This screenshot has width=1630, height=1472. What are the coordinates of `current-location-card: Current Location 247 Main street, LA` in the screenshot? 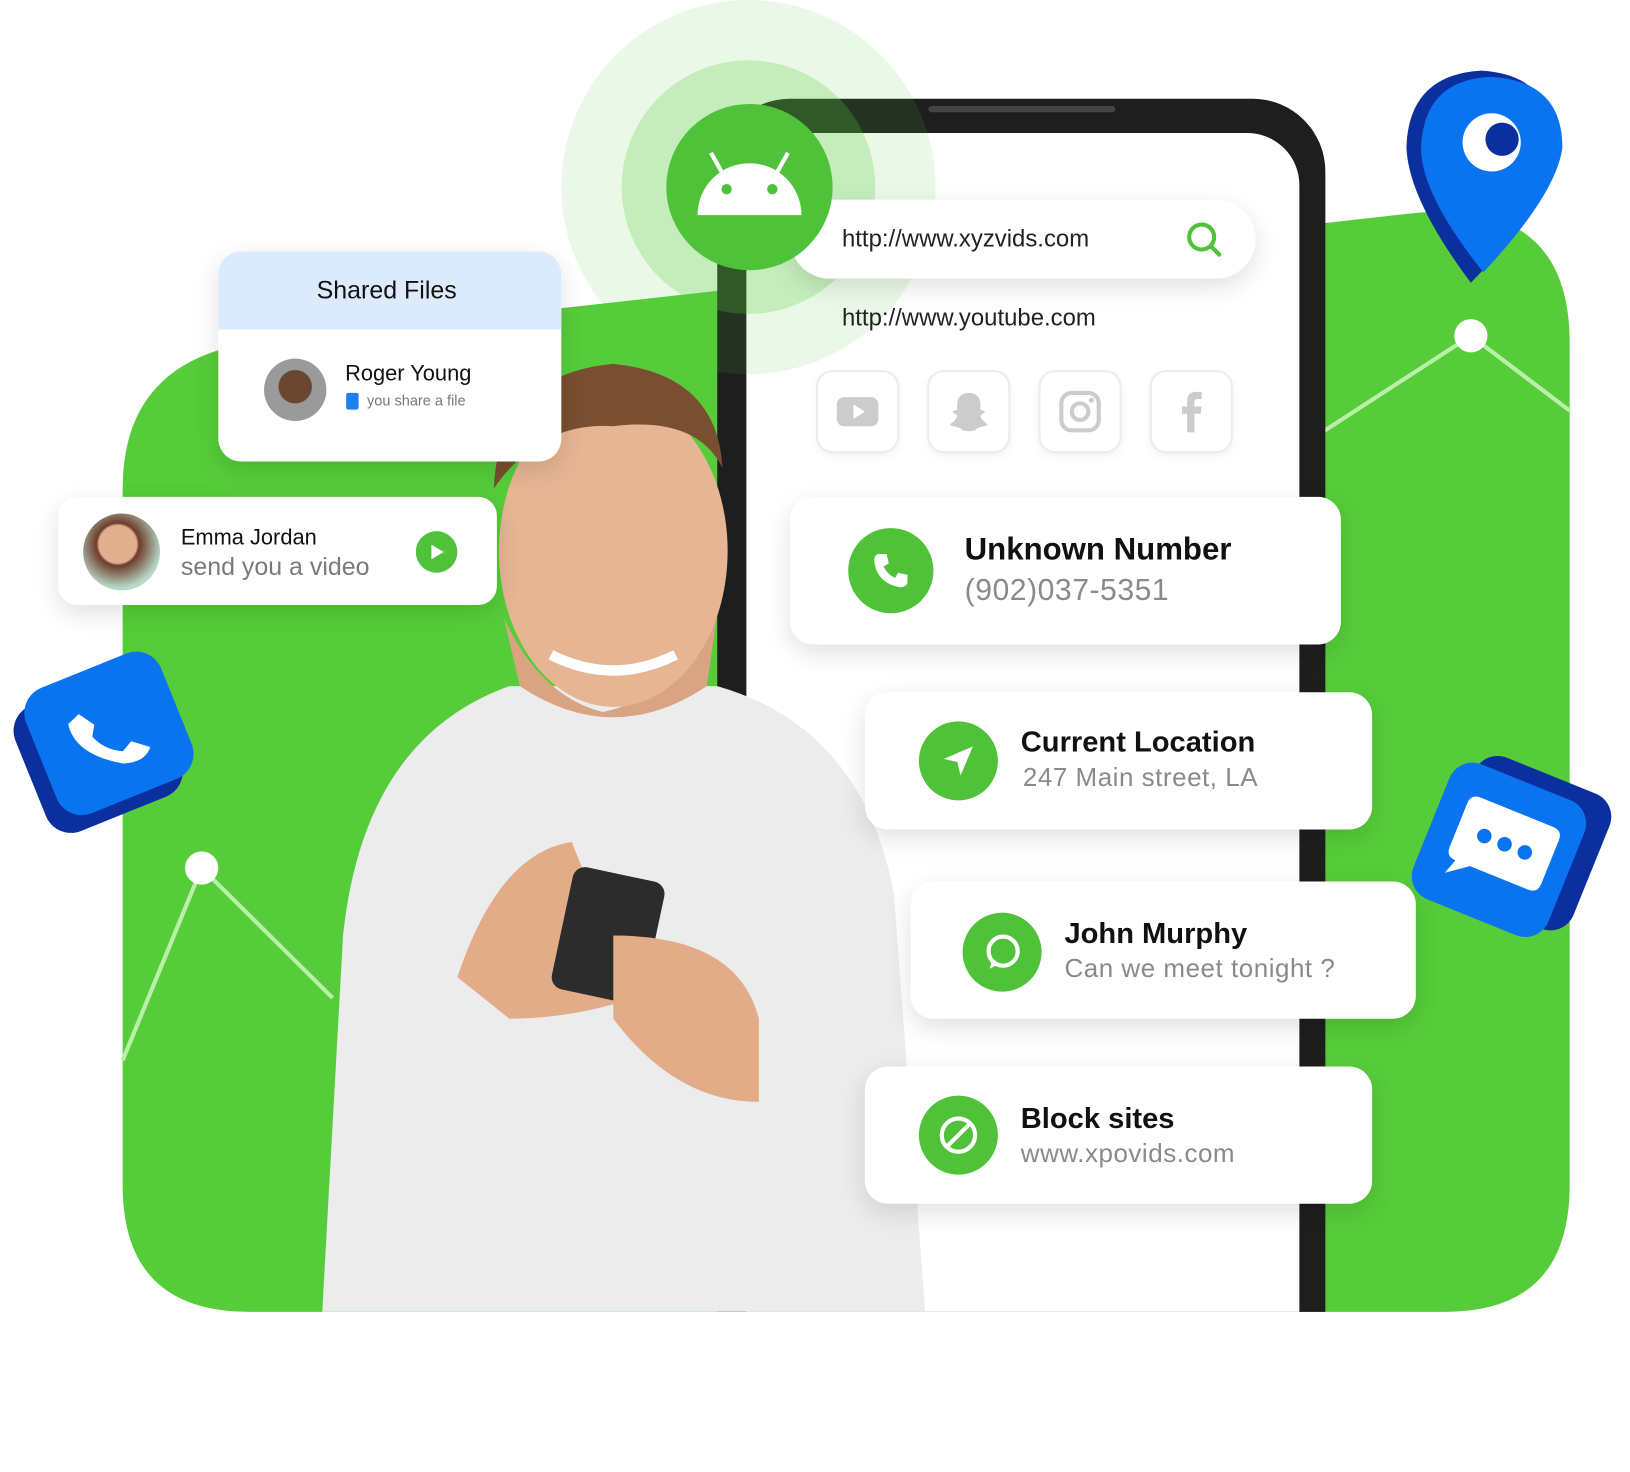 It's located at (1118, 761).